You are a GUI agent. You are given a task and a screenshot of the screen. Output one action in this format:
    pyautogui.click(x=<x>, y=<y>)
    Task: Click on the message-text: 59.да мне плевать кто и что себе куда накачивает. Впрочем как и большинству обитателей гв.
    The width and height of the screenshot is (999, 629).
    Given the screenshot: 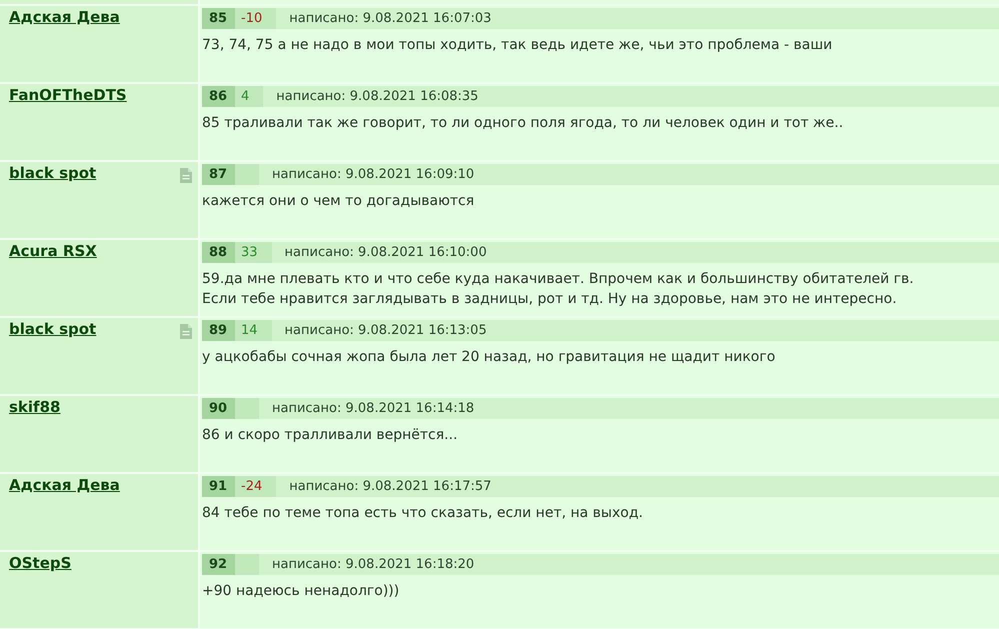 What is the action you would take?
    pyautogui.click(x=558, y=279)
    